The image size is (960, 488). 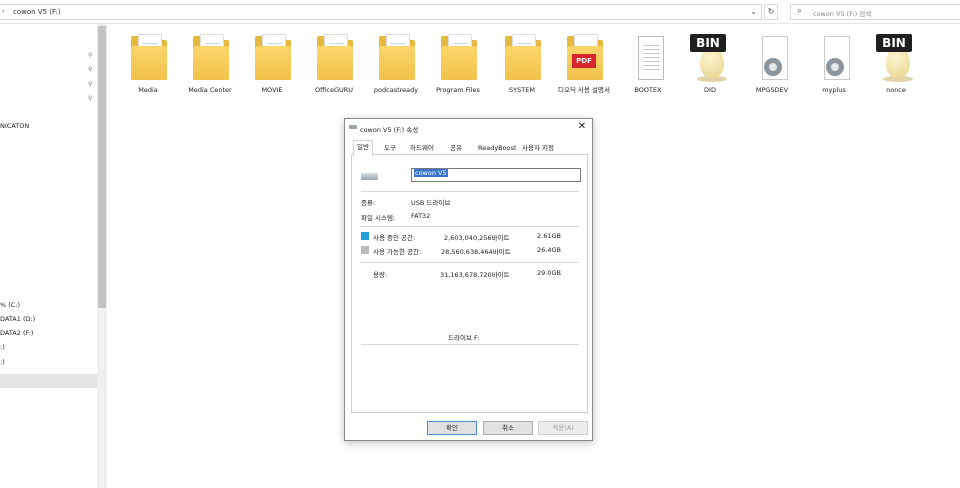 I want to click on ok-button: 확인, so click(x=452, y=428).